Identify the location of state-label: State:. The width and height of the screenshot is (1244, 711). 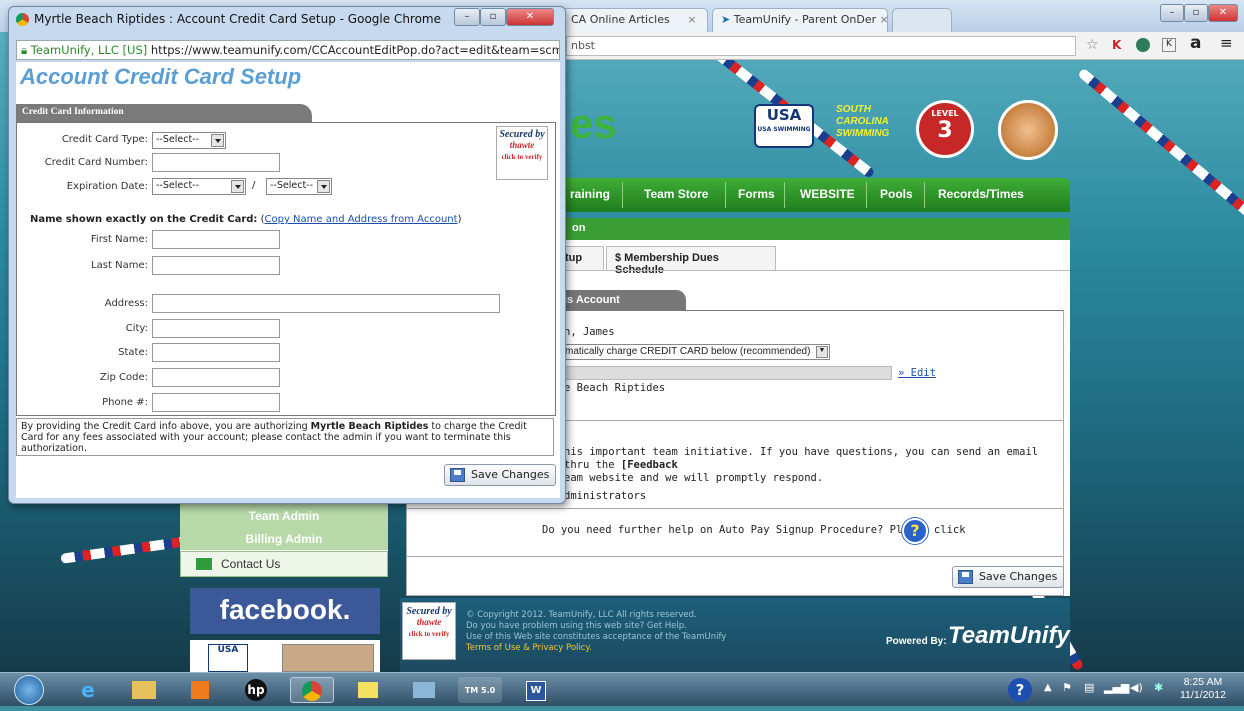
(133, 352).